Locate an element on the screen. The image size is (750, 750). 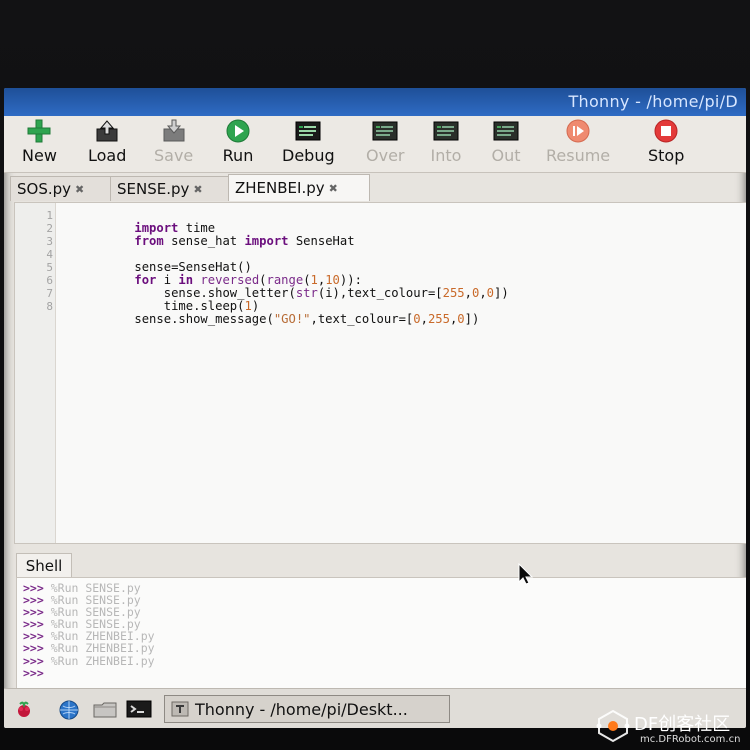
shell-tab-label: Shell is located at coordinates (44, 566).